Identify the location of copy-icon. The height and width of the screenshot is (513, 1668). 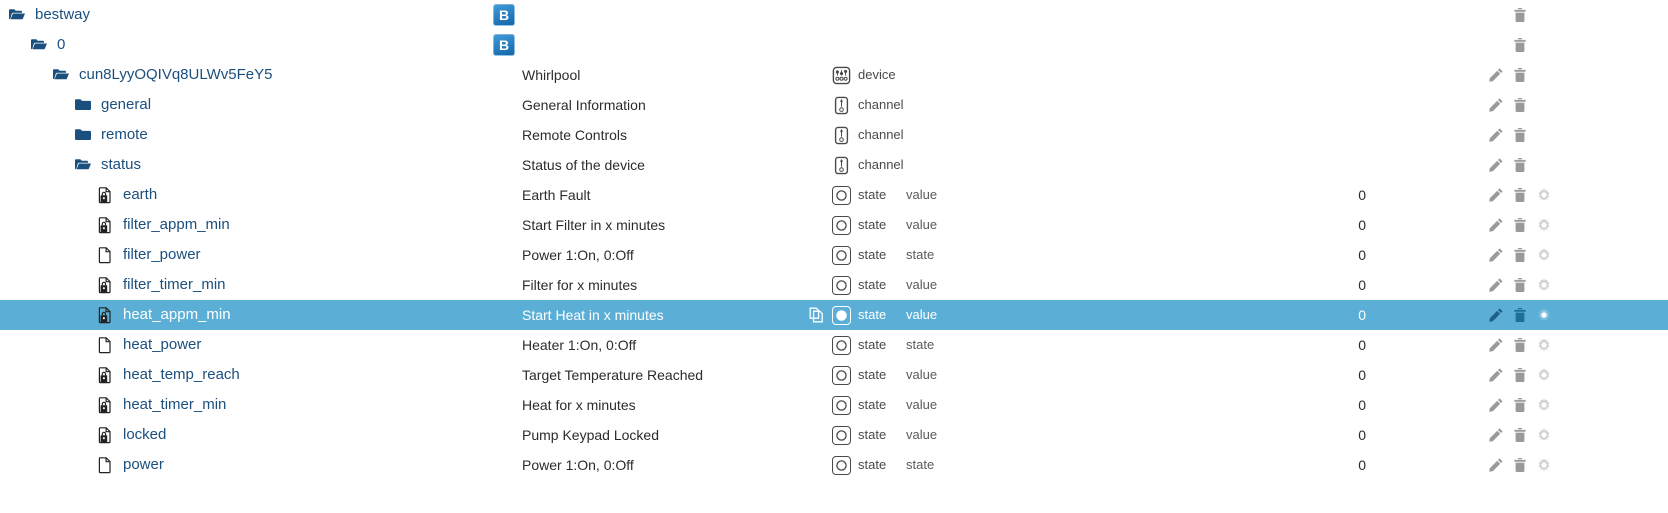
(817, 315).